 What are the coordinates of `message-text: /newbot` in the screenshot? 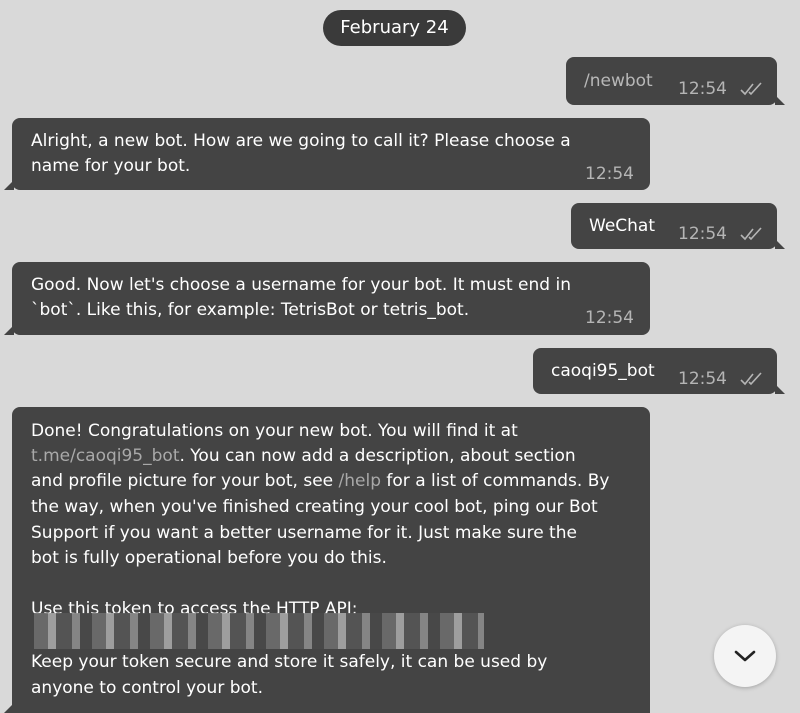 It's located at (618, 81).